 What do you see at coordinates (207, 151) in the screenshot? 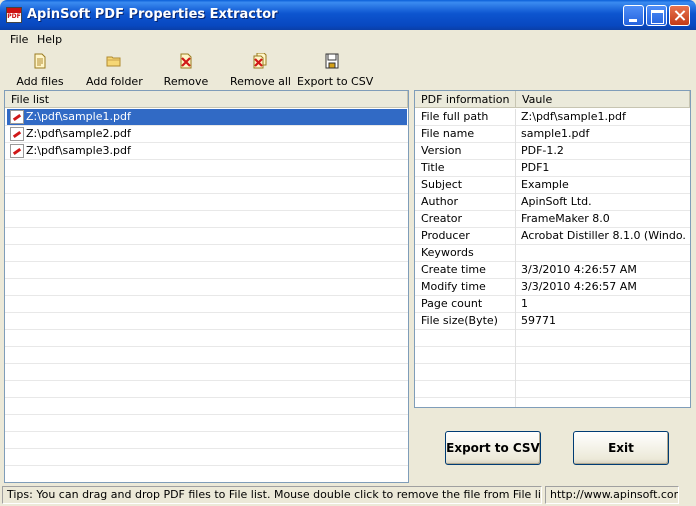
I see `file-list-item: Z:\pdf\sample3.pdf` at bounding box center [207, 151].